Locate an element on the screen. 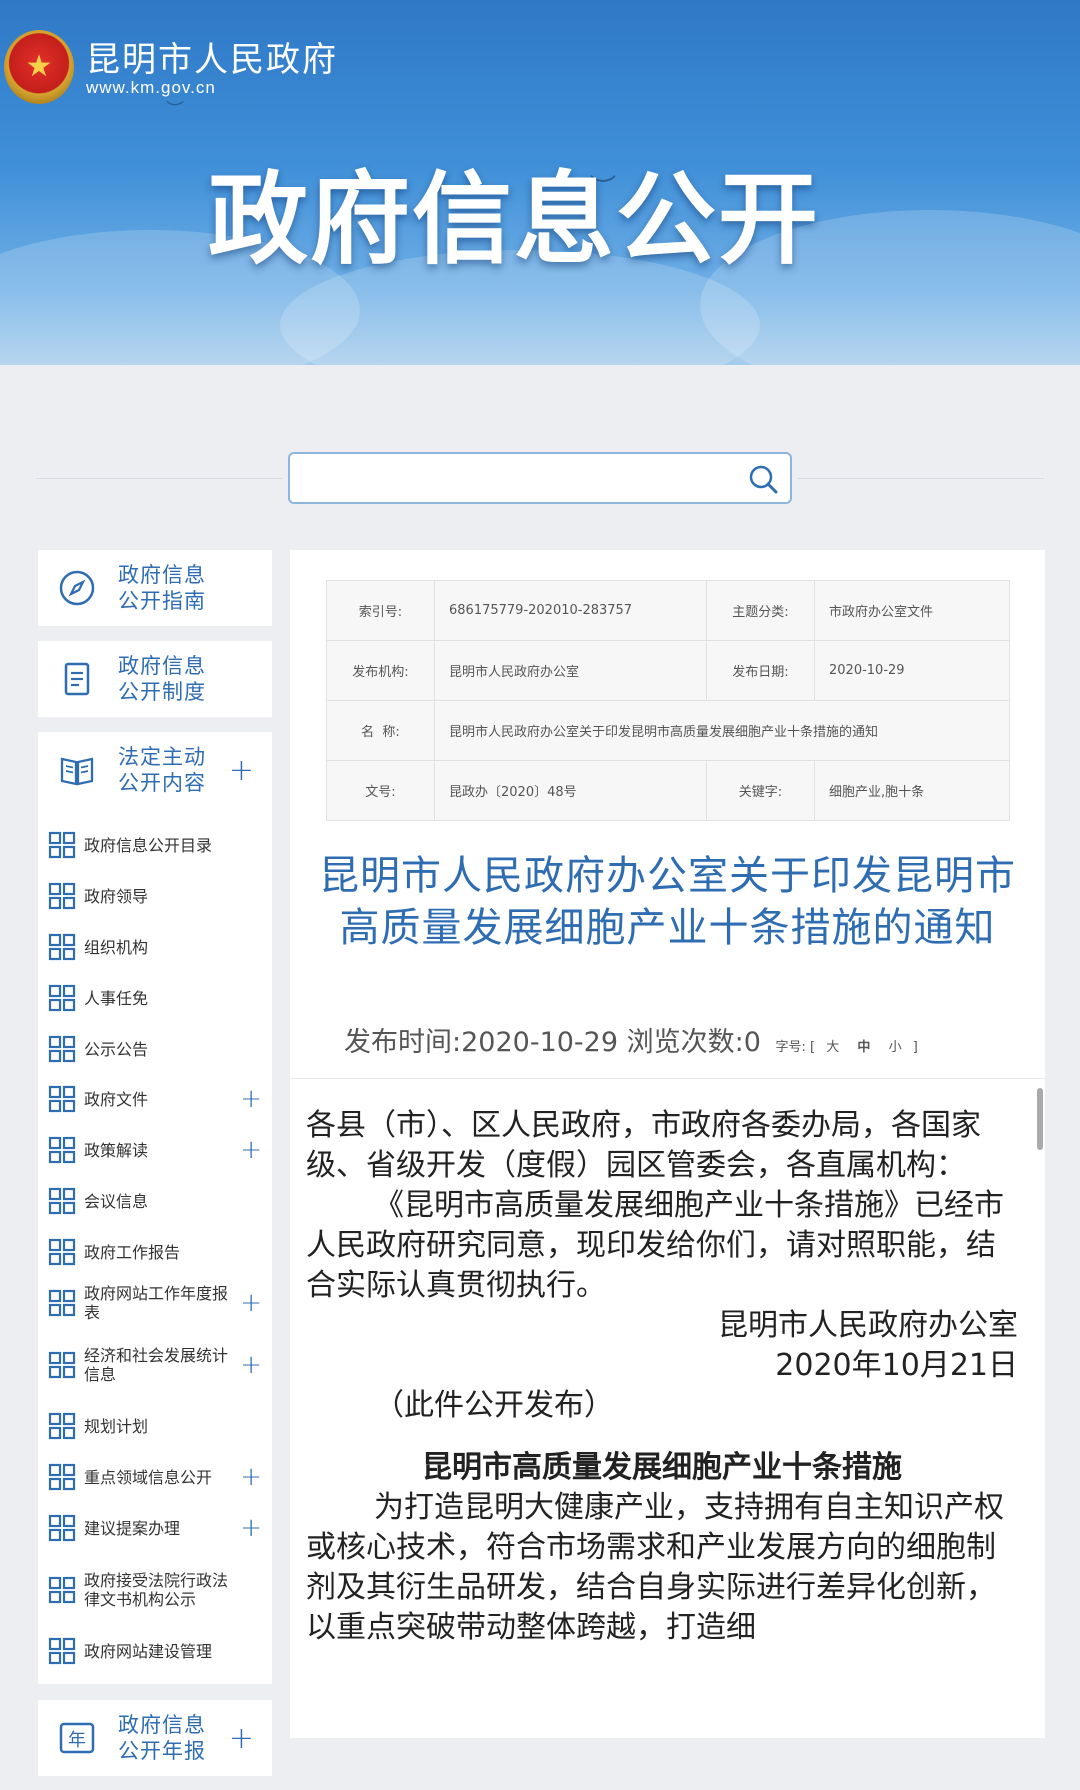 Image resolution: width=1080 pixels, height=1790 pixels. meta-value-org: 昆明市人民政府办公室 is located at coordinates (570, 670).